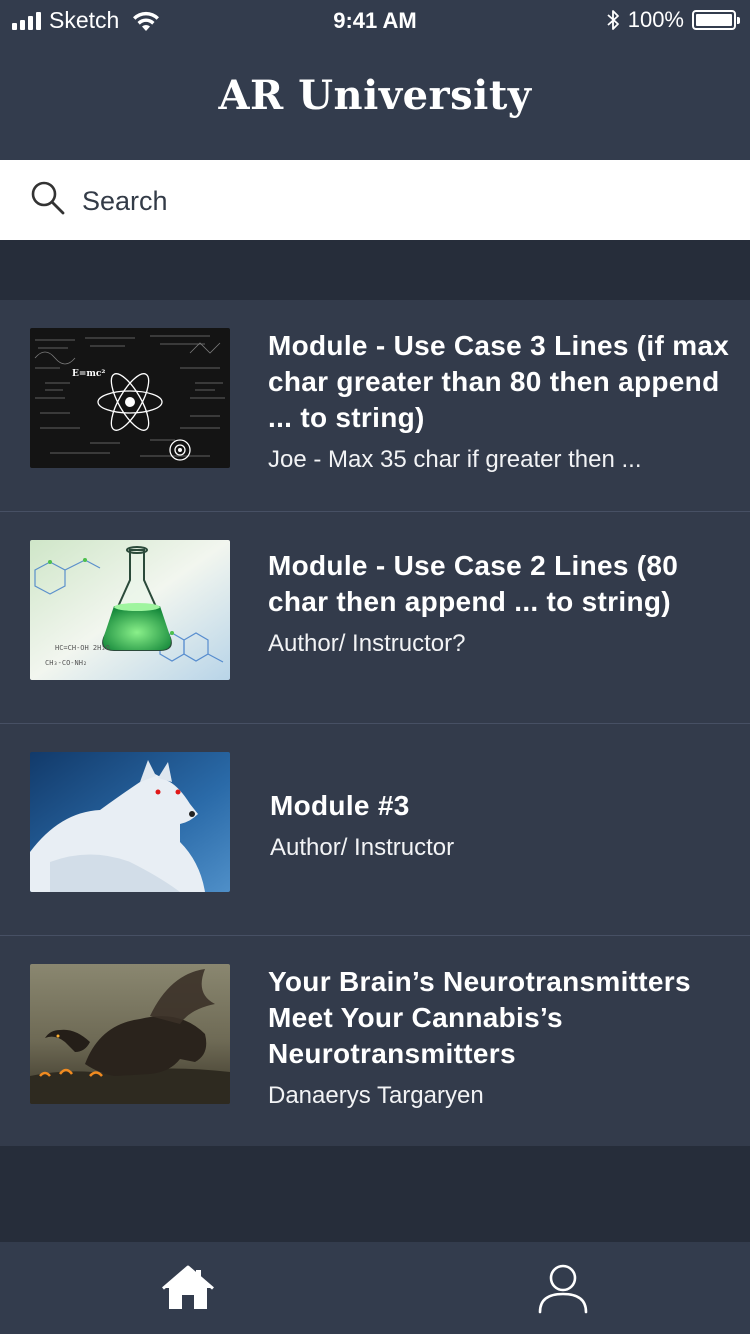 The width and height of the screenshot is (750, 1334). I want to click on home-icon, so click(187, 1287).